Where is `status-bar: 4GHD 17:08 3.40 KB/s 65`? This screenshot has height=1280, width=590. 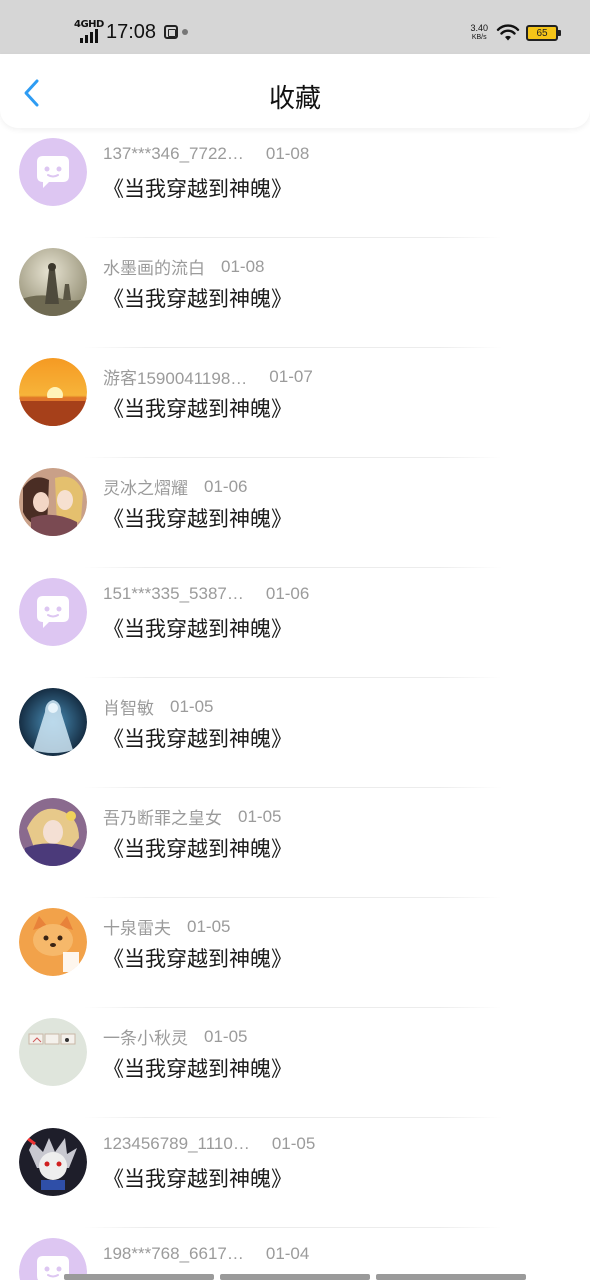 status-bar: 4GHD 17:08 3.40 KB/s 65 is located at coordinates (295, 27).